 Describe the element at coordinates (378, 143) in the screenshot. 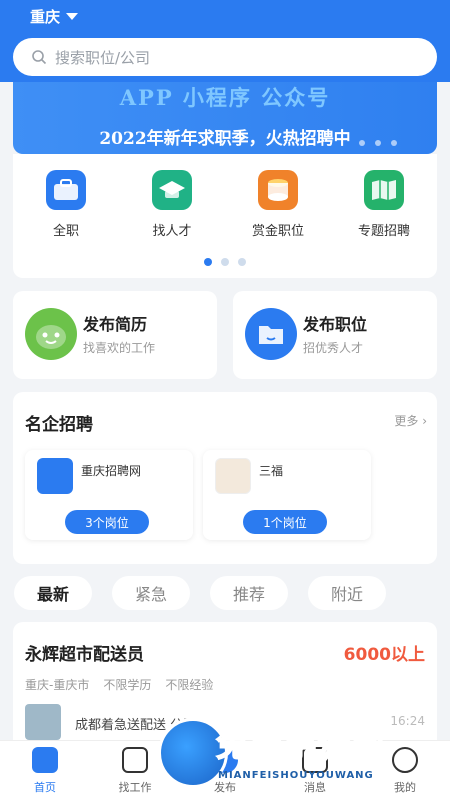

I see `banner-dots` at that location.